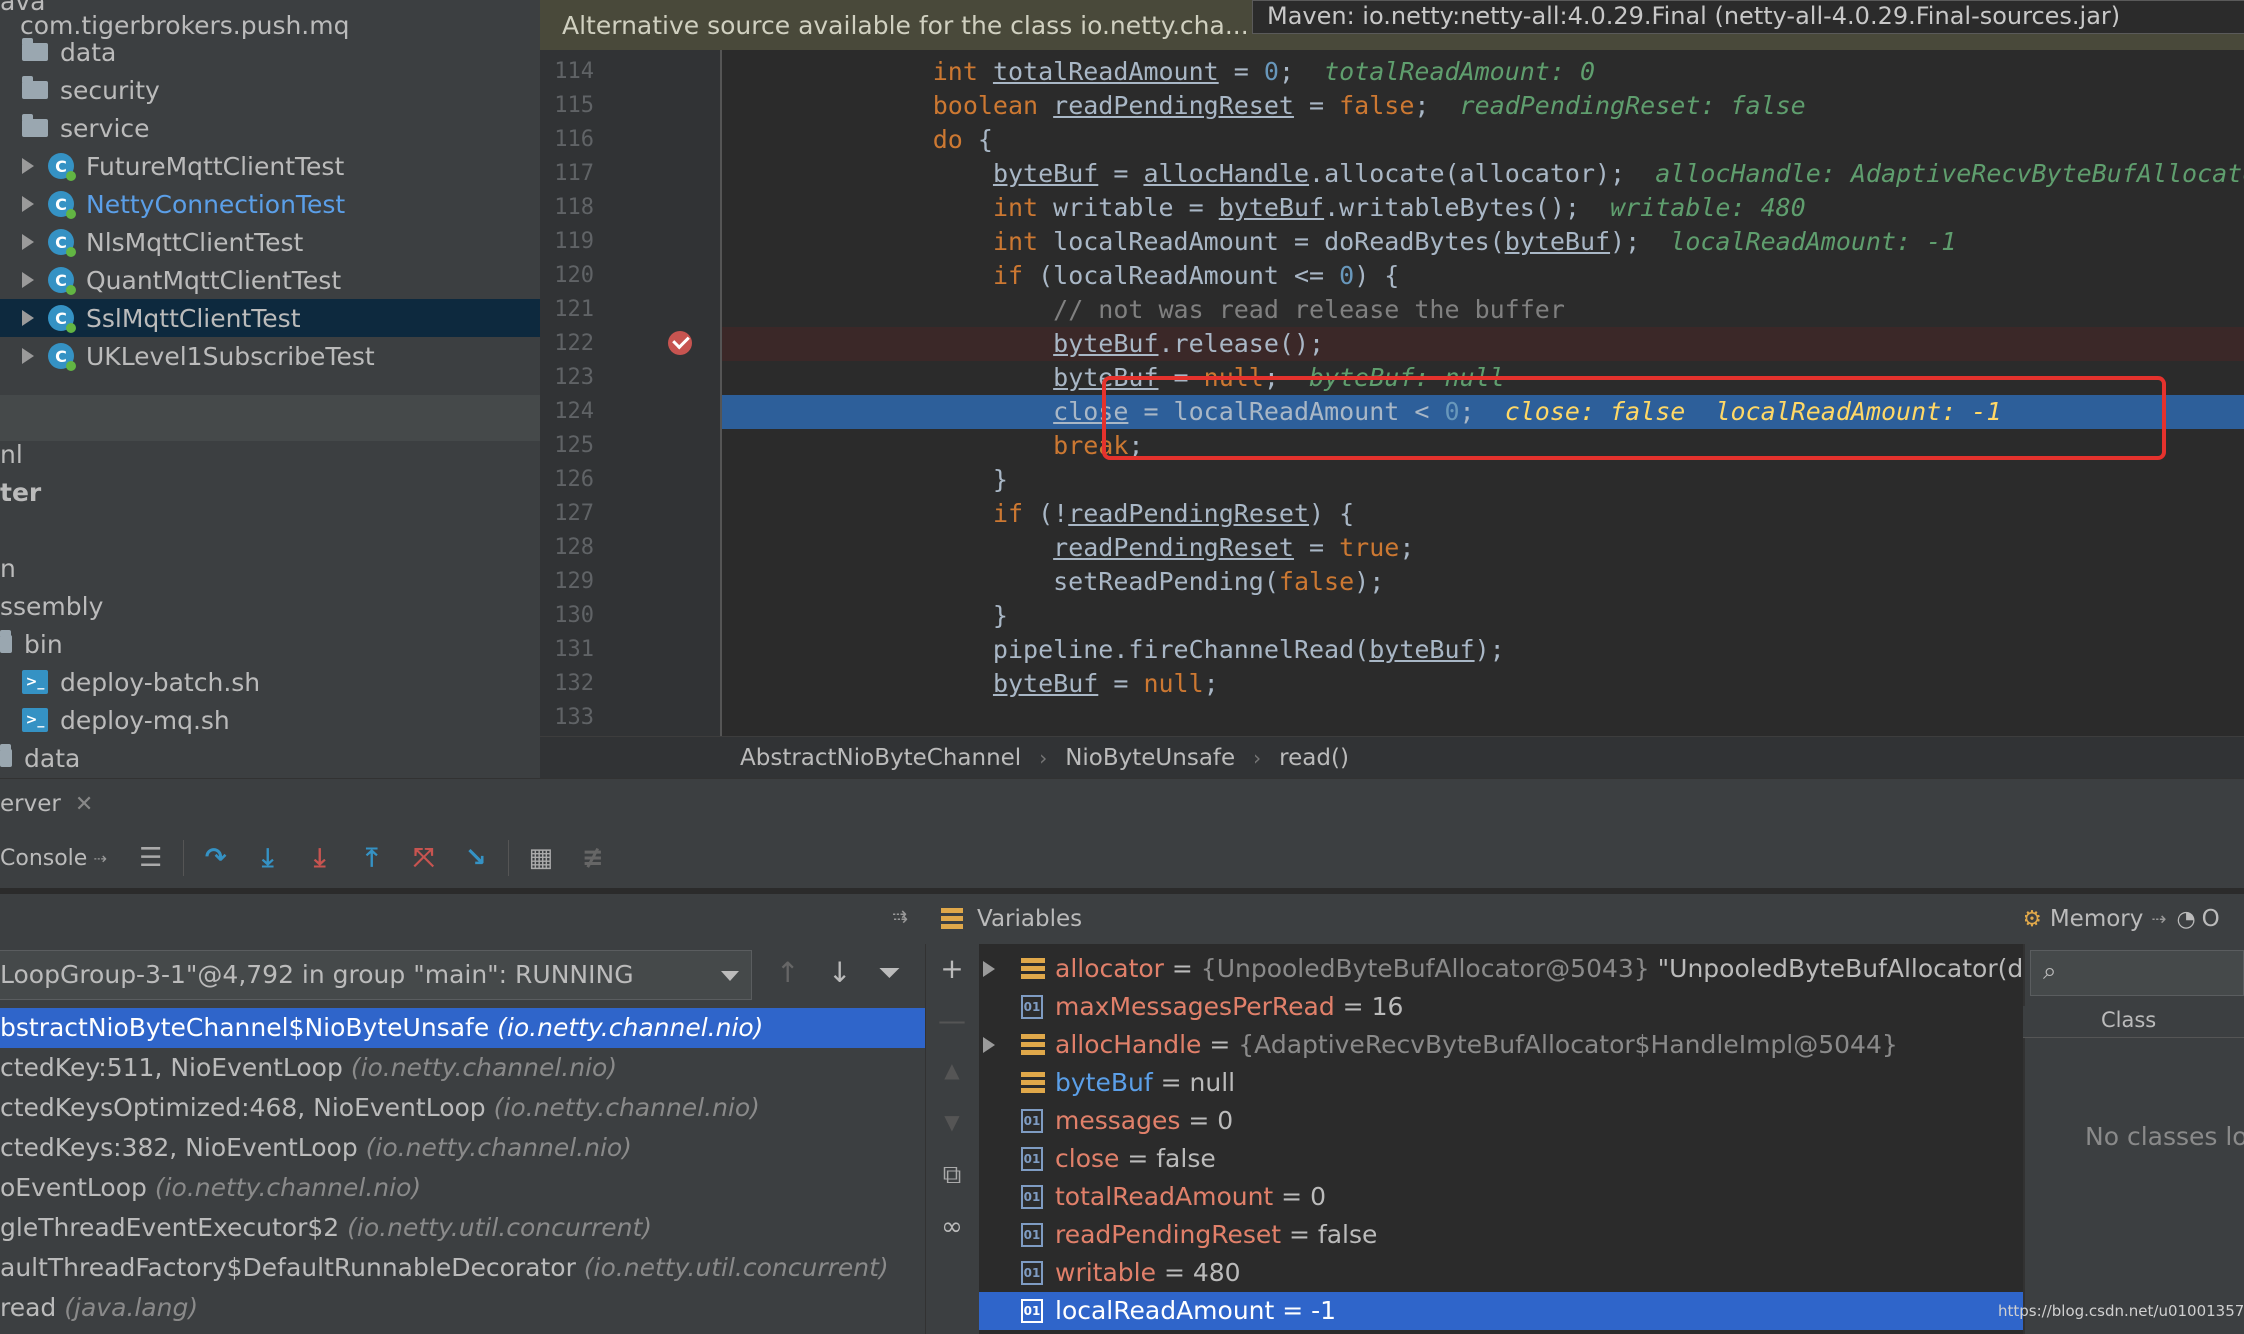 Image resolution: width=2244 pixels, height=1334 pixels. What do you see at coordinates (1501, 1007) in the screenshot?
I see `variable-row: 01 maxMessagesPerRead = 16` at bounding box center [1501, 1007].